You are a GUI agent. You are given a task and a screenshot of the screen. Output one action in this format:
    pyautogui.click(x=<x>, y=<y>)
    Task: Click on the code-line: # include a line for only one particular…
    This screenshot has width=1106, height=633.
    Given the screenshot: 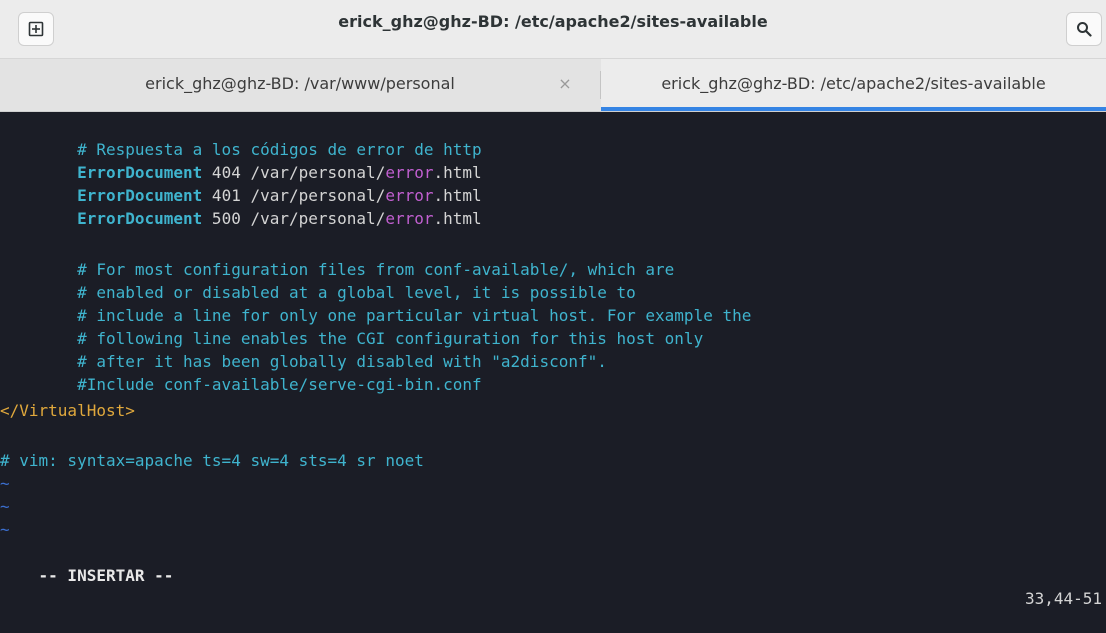 What is the action you would take?
    pyautogui.click(x=414, y=315)
    